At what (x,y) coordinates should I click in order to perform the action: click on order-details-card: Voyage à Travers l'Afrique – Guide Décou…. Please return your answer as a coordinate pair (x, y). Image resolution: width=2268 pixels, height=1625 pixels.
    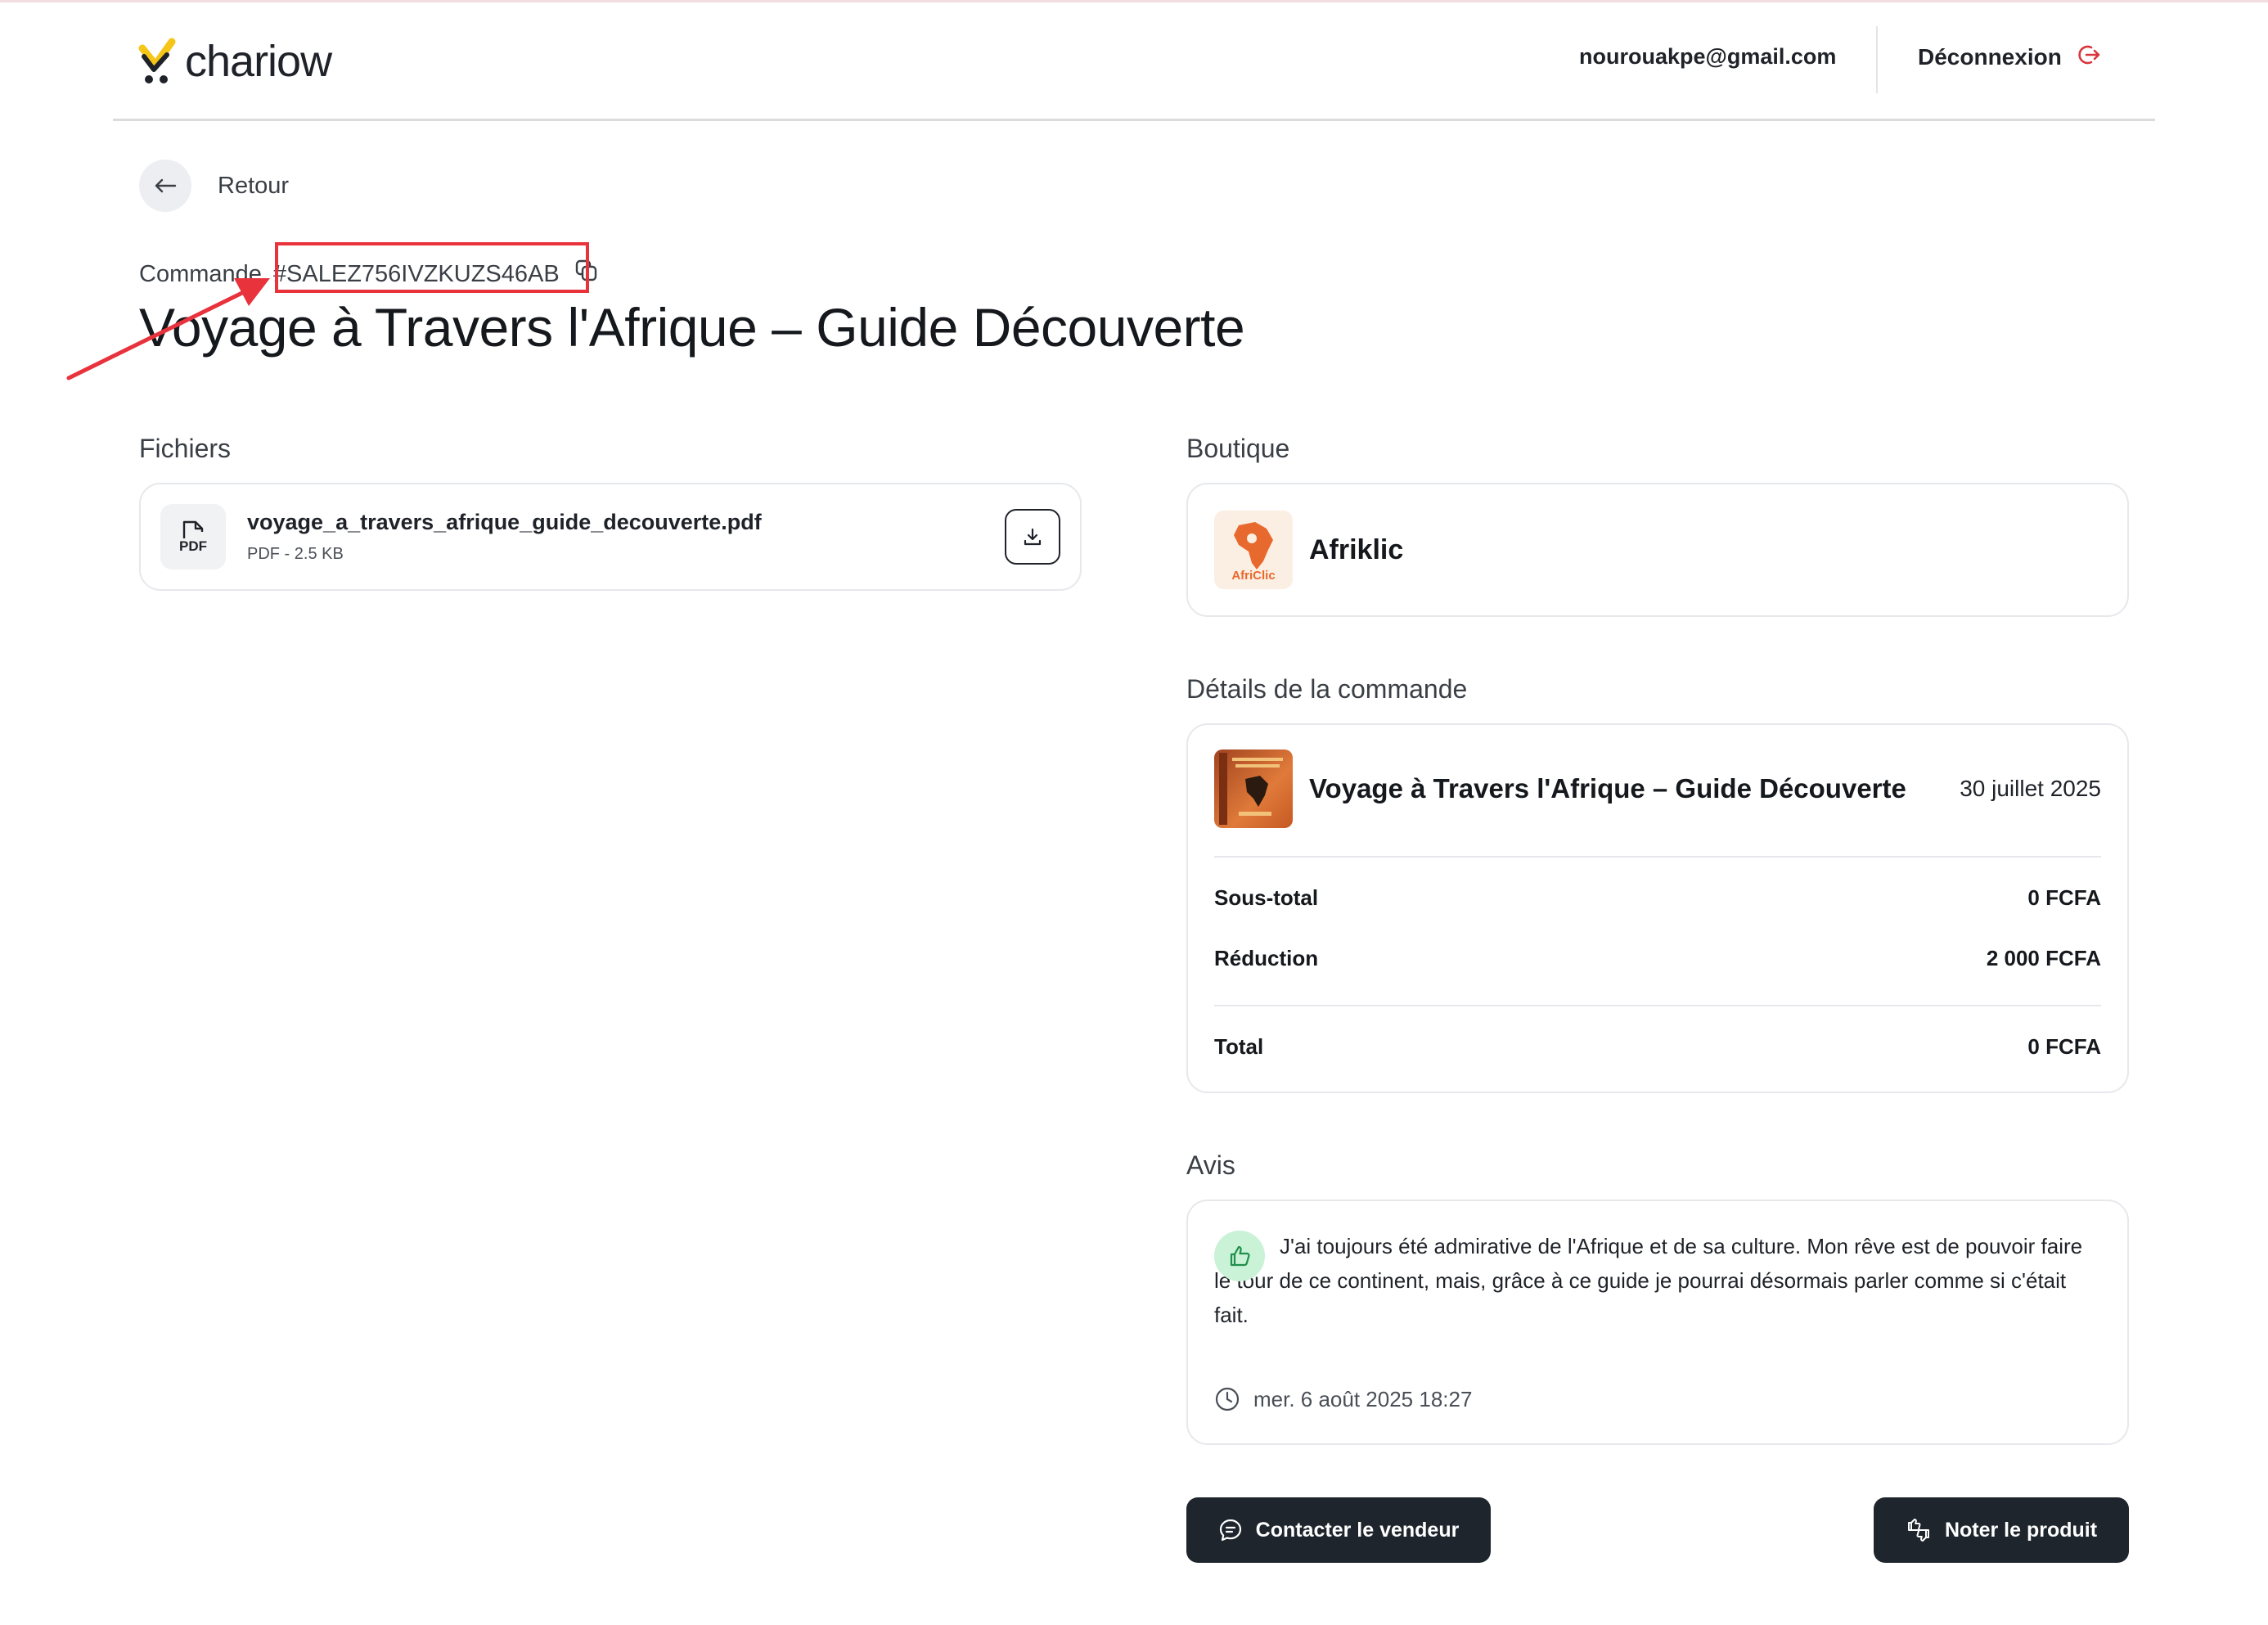
    Looking at the image, I should click on (1658, 908).